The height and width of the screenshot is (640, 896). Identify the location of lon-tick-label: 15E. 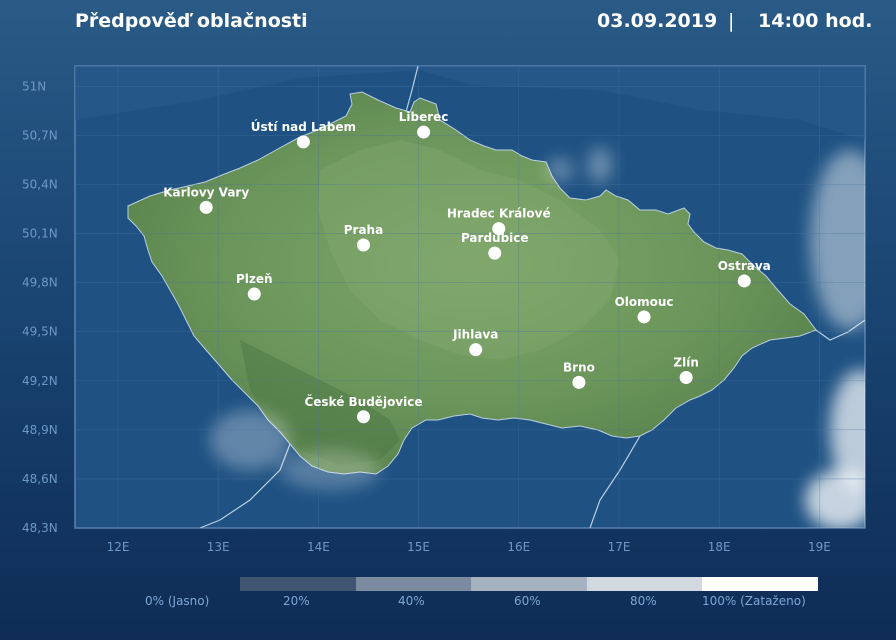
(418, 547).